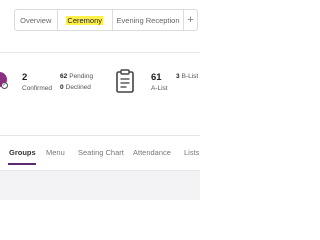  Describe the element at coordinates (159, 88) in the screenshot. I see `a-list-label: A-List` at that location.